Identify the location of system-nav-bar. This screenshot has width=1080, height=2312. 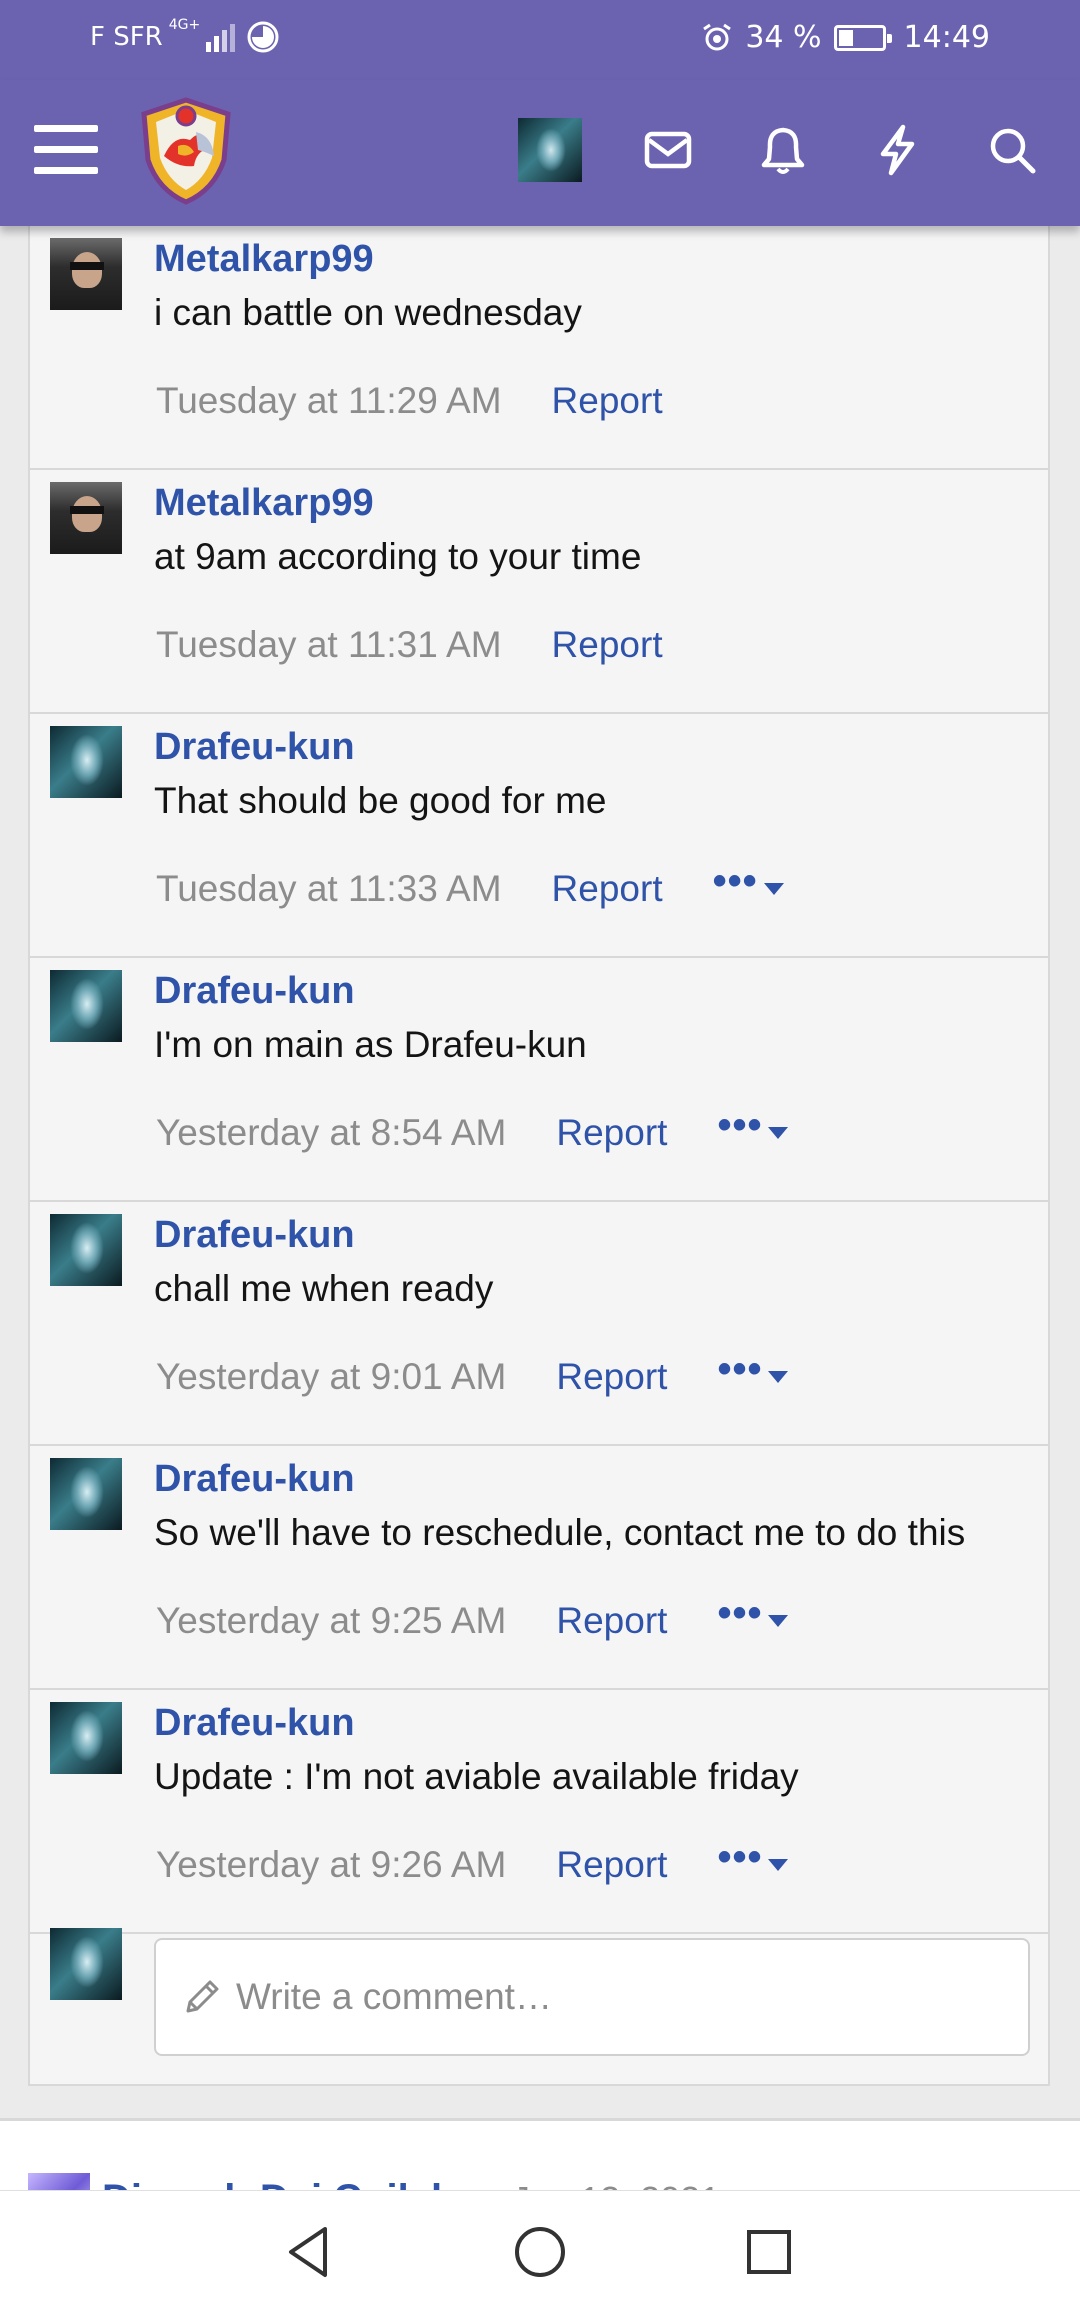
(540, 2251).